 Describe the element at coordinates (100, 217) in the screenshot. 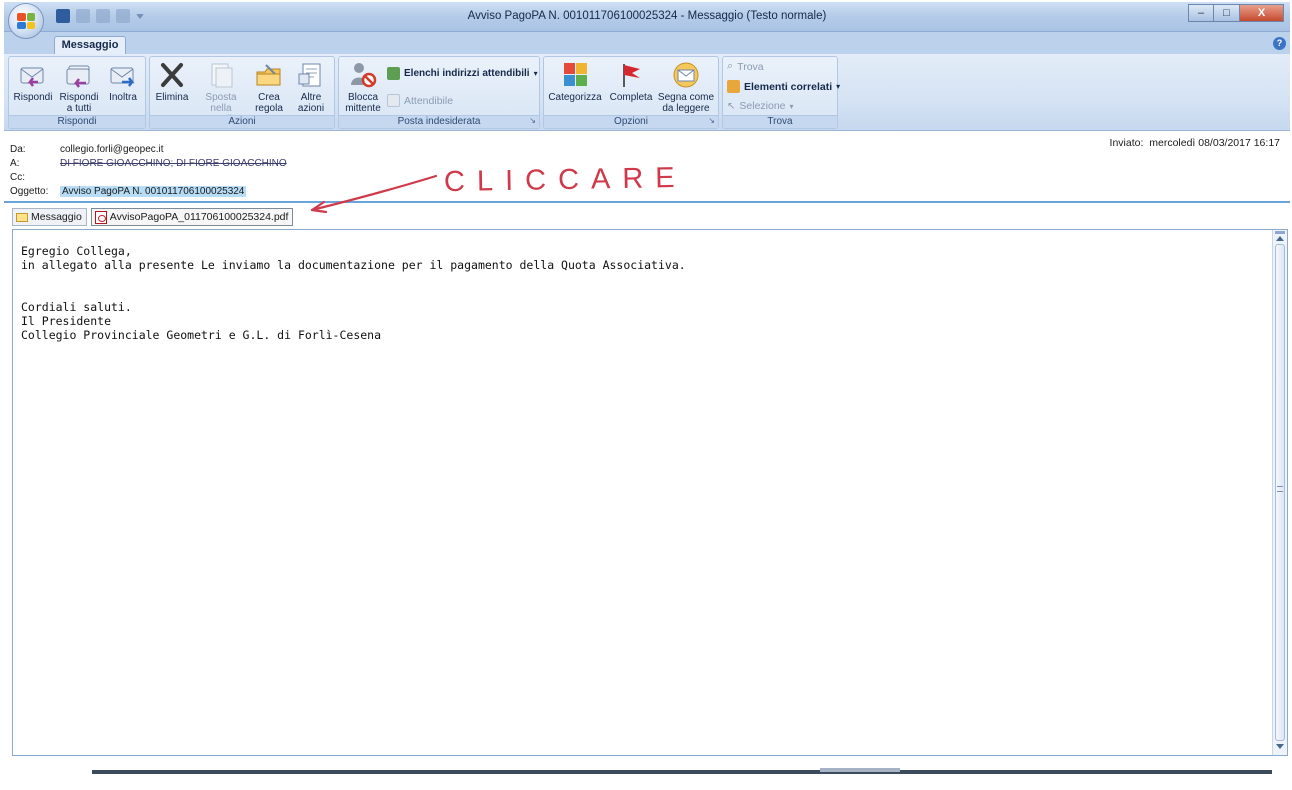

I see `pdf-icon` at that location.